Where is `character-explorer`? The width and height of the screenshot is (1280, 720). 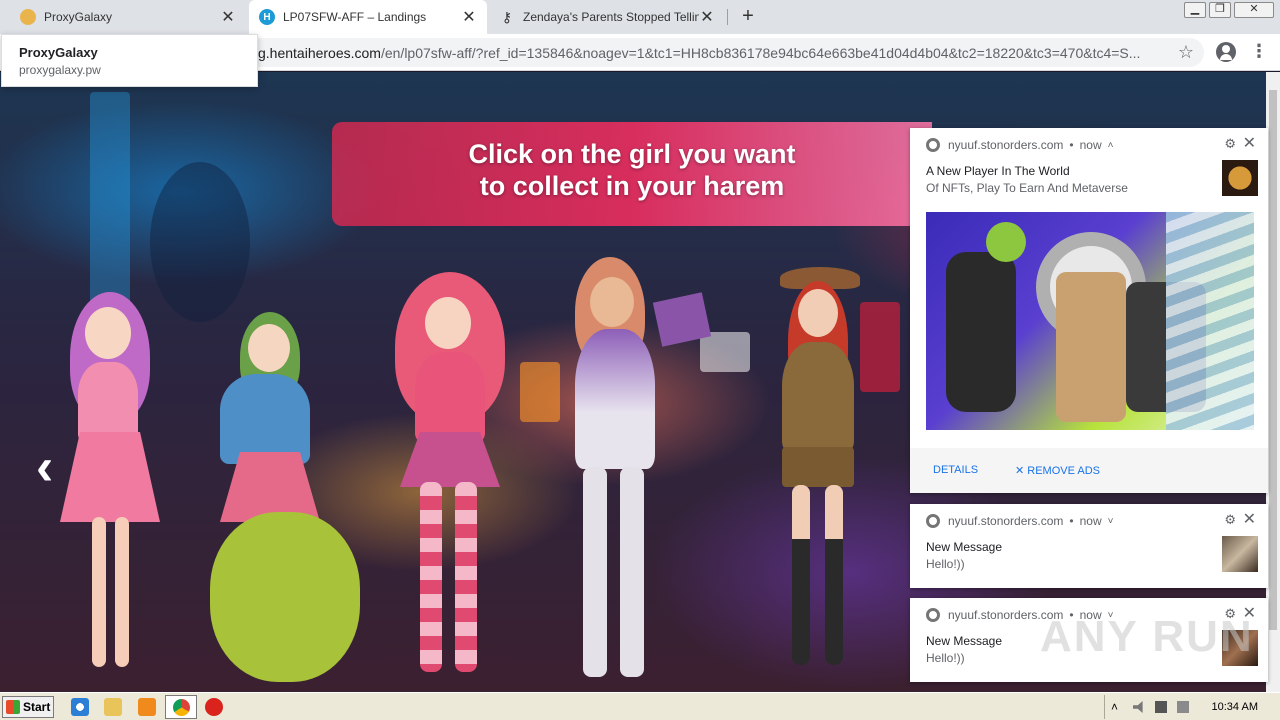
character-explorer is located at coordinates (820, 477).